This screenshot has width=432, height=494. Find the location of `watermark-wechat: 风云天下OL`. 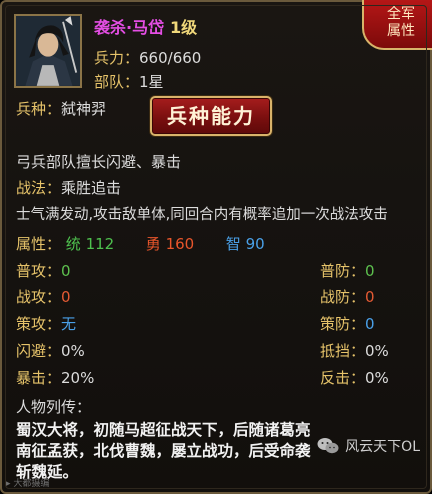

watermark-wechat: 风云天下OL is located at coordinates (368, 446).